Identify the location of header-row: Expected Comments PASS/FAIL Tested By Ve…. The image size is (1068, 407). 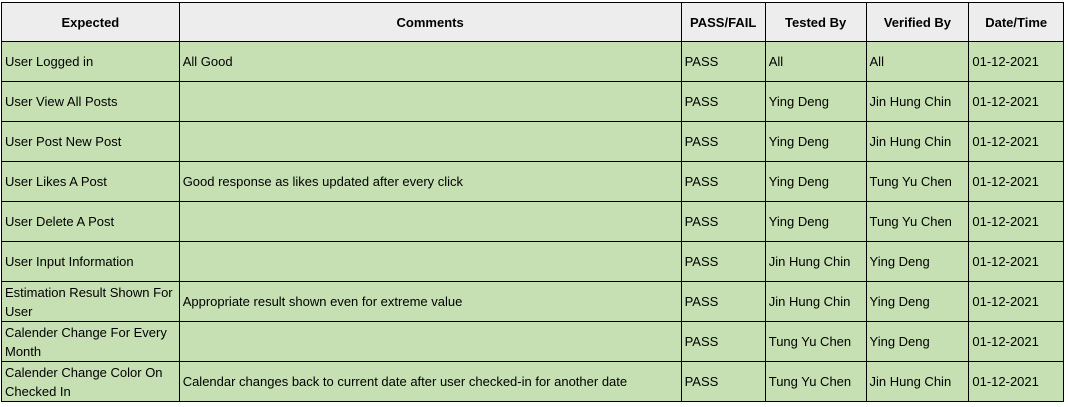
(532, 22).